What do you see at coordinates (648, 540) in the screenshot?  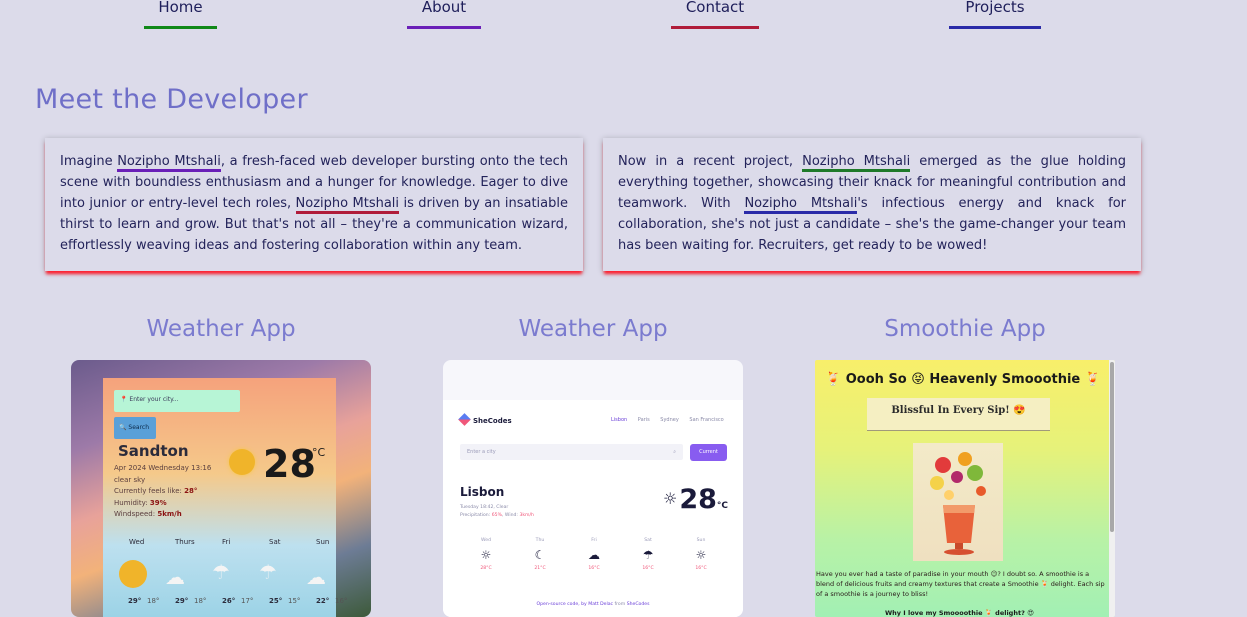 I see `forecast-day-label: Sat` at bounding box center [648, 540].